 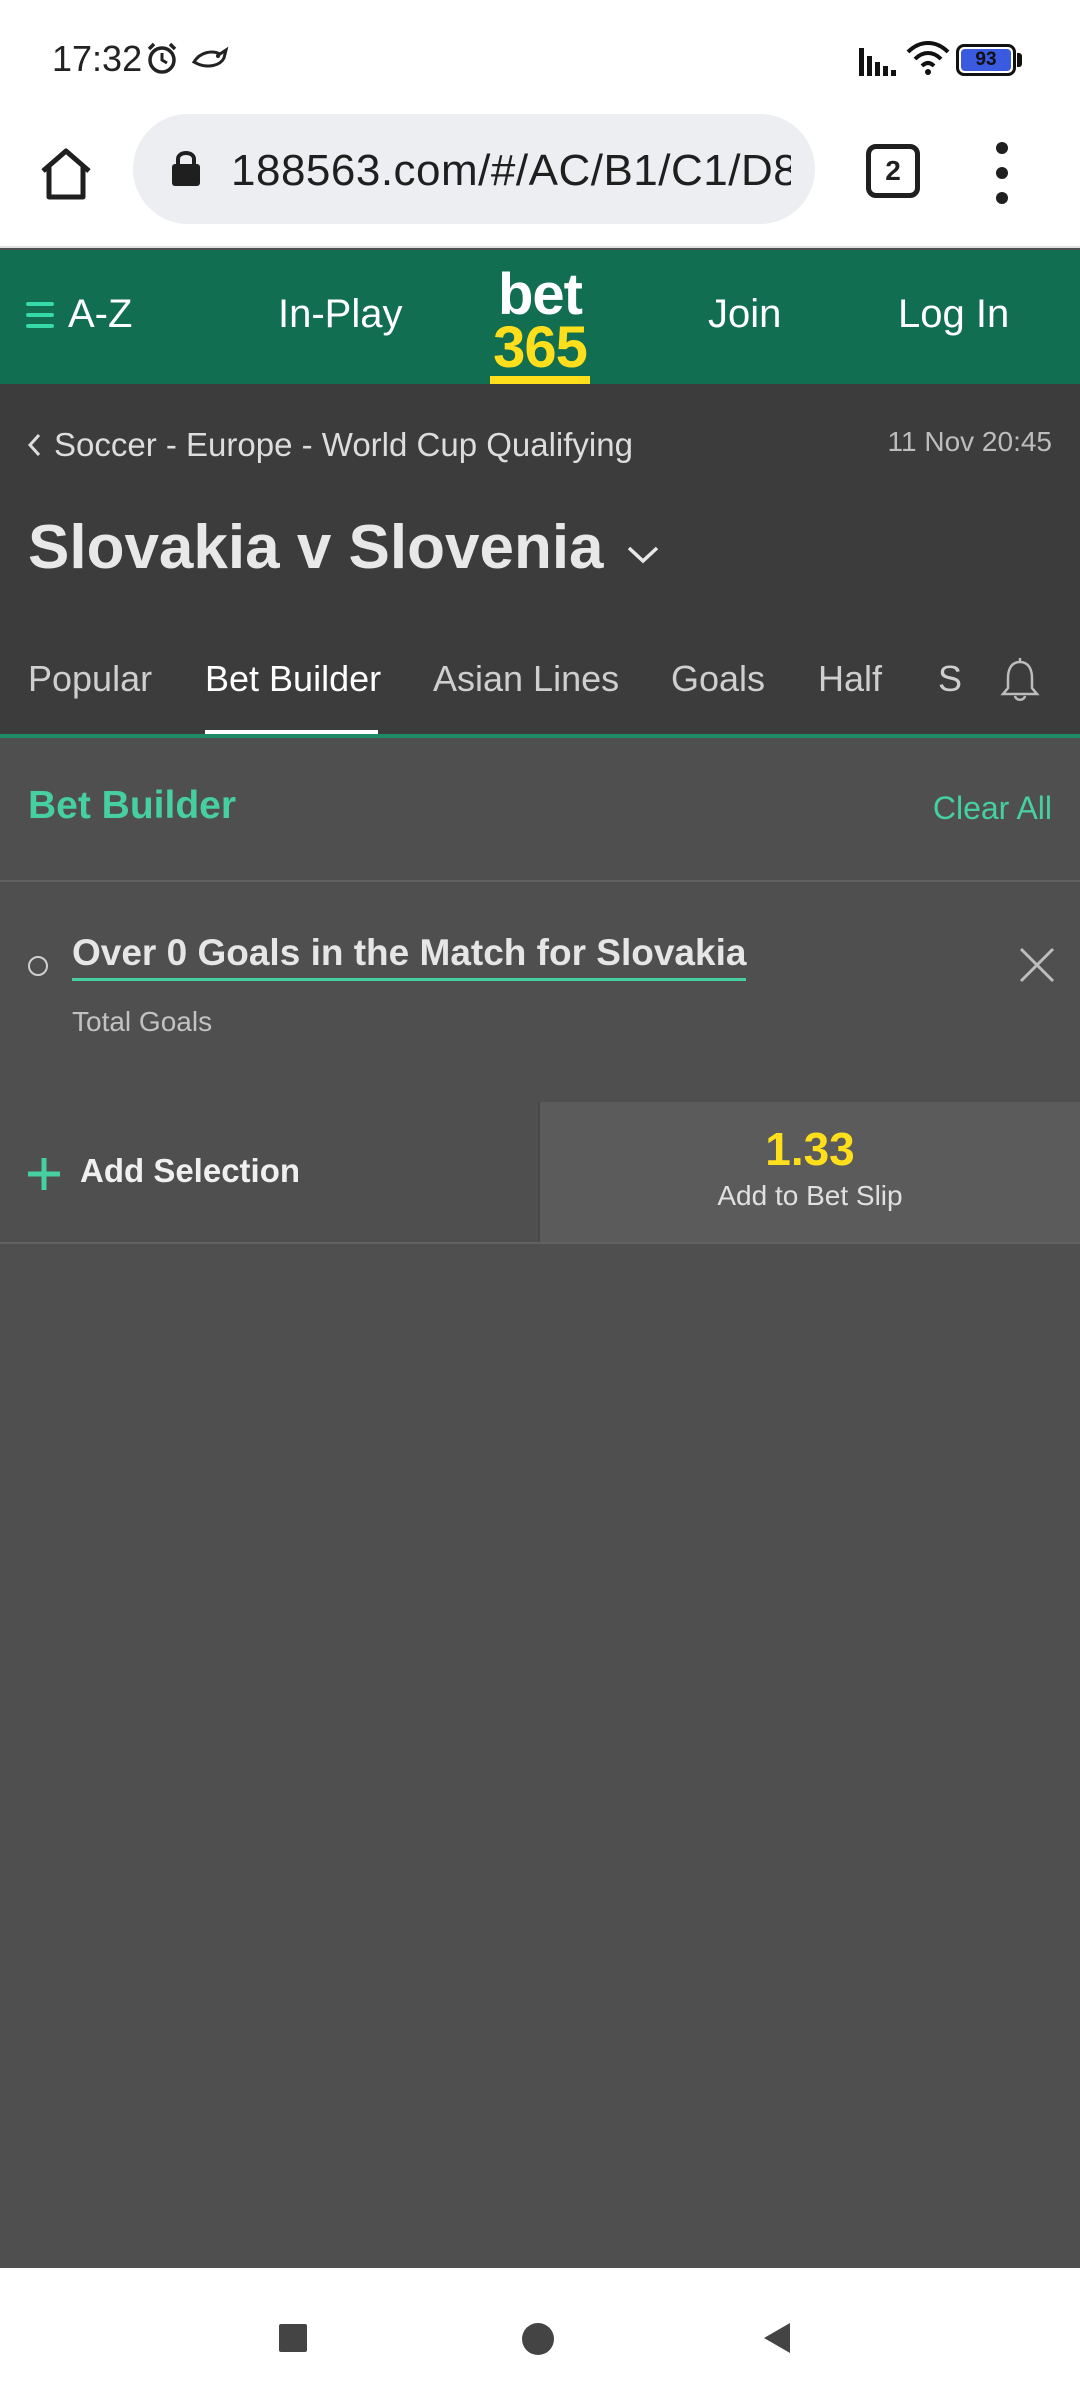 What do you see at coordinates (142, 1021) in the screenshot?
I see `selection-market: Total Goals` at bounding box center [142, 1021].